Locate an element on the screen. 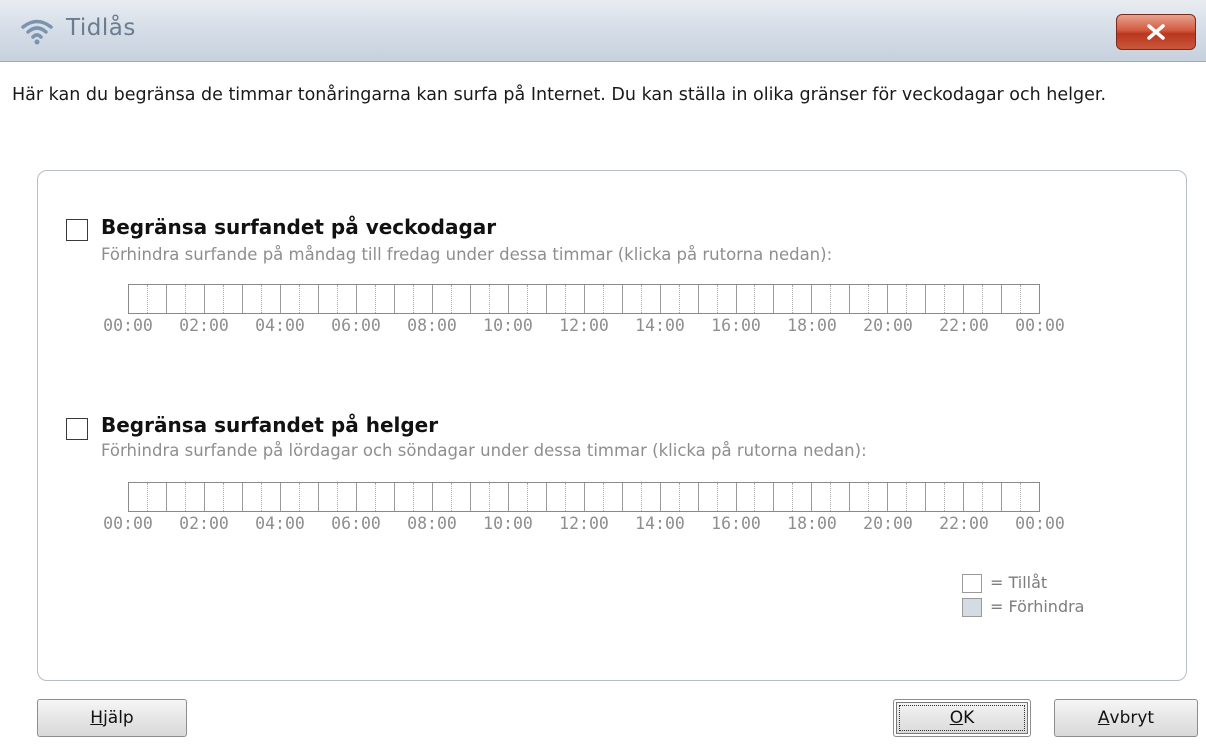  weekends-checkbox is located at coordinates (77, 429).